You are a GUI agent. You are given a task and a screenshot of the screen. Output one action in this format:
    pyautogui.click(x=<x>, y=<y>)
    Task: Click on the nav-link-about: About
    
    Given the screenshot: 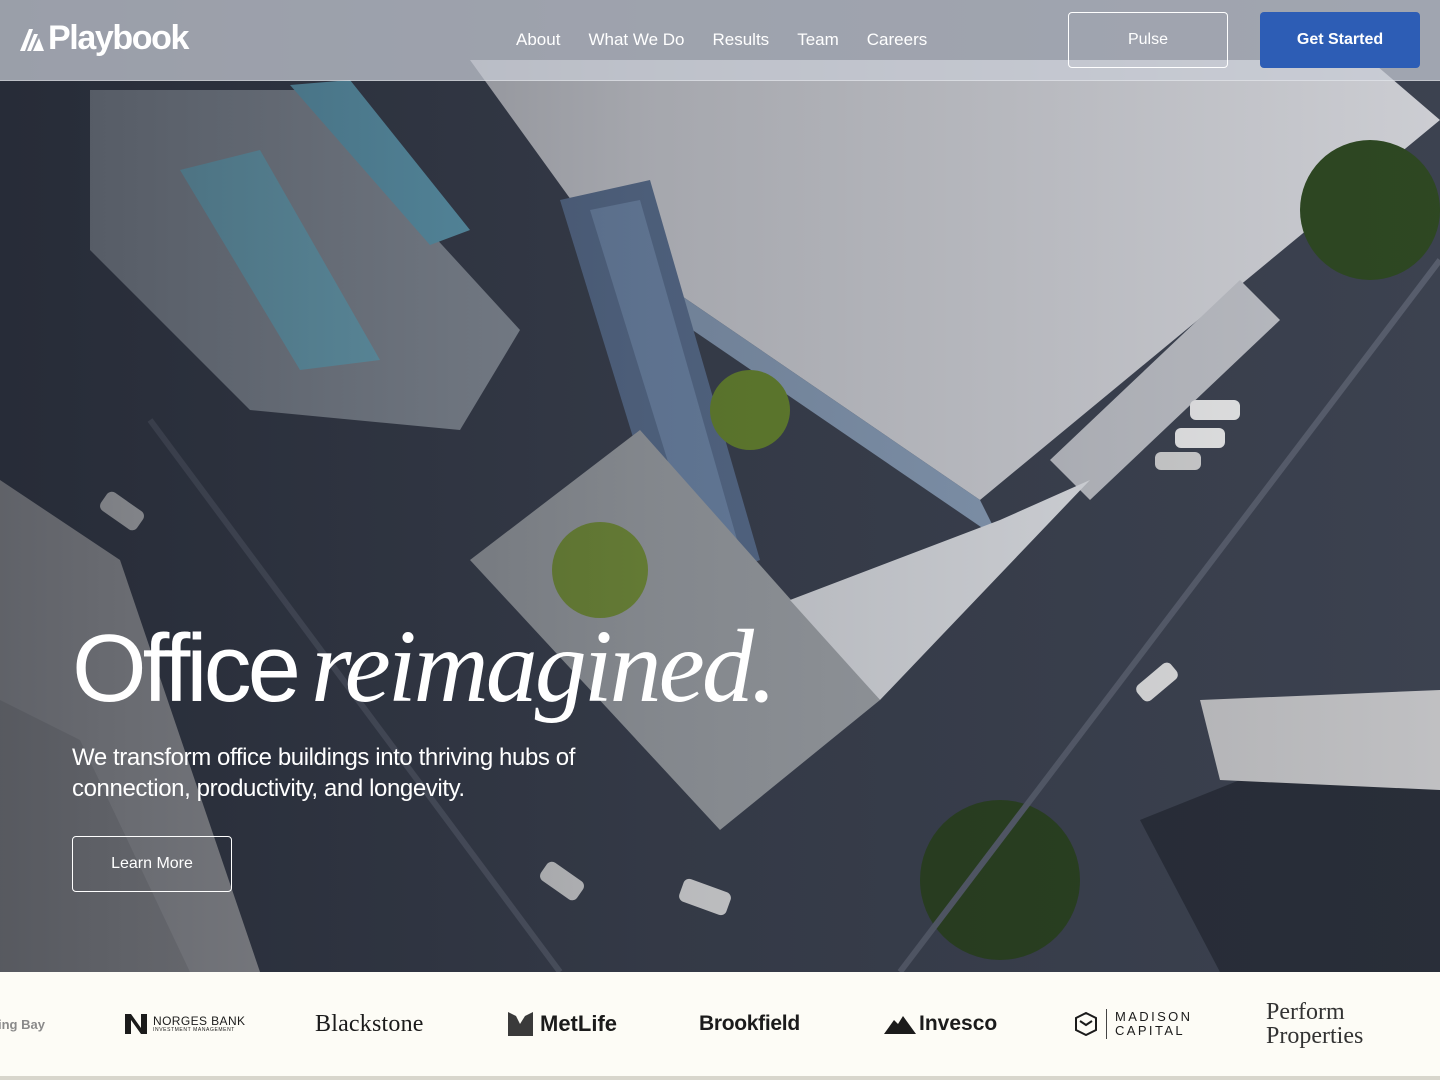 What is the action you would take?
    pyautogui.click(x=538, y=40)
    